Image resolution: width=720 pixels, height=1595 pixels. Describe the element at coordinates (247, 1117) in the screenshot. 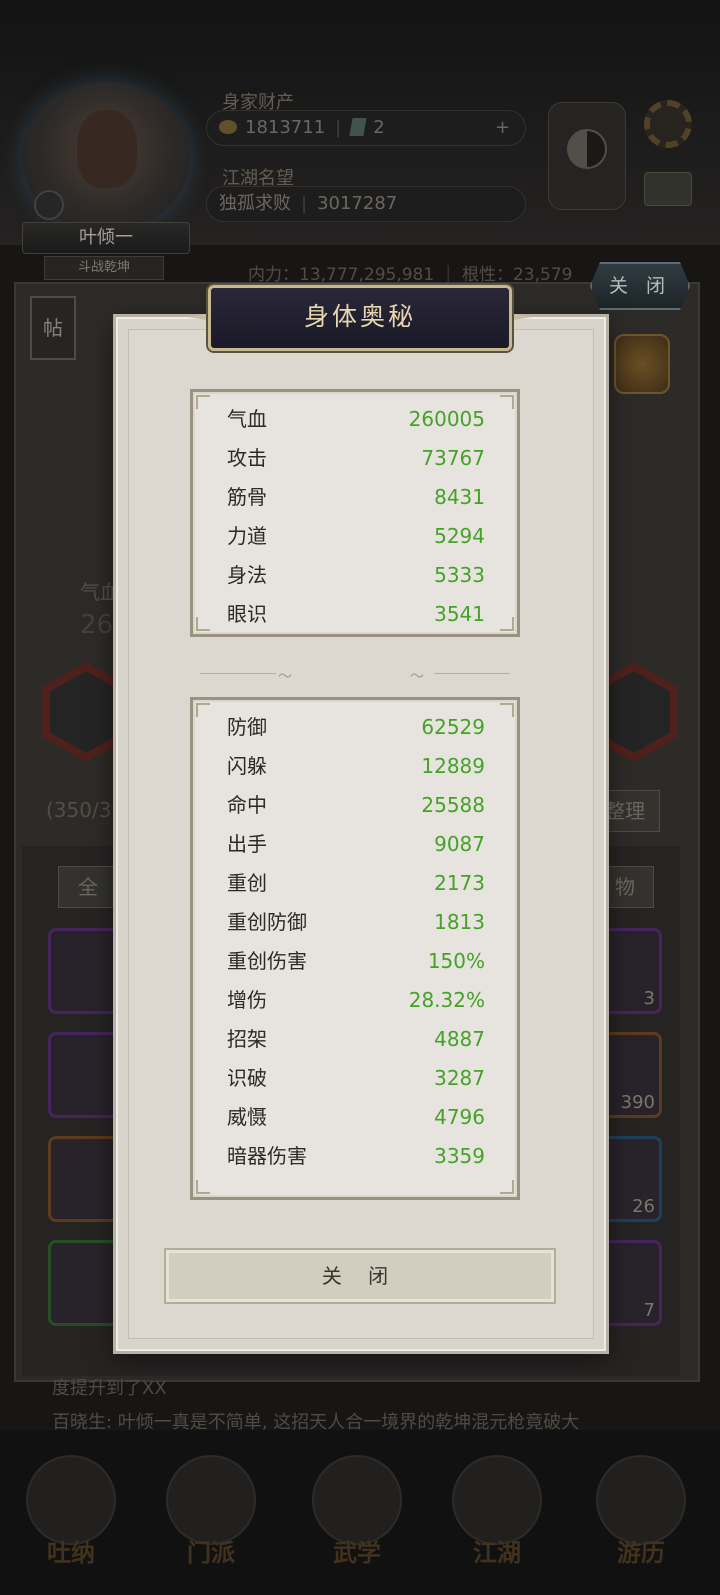

I see `stat-label: 威慑` at that location.